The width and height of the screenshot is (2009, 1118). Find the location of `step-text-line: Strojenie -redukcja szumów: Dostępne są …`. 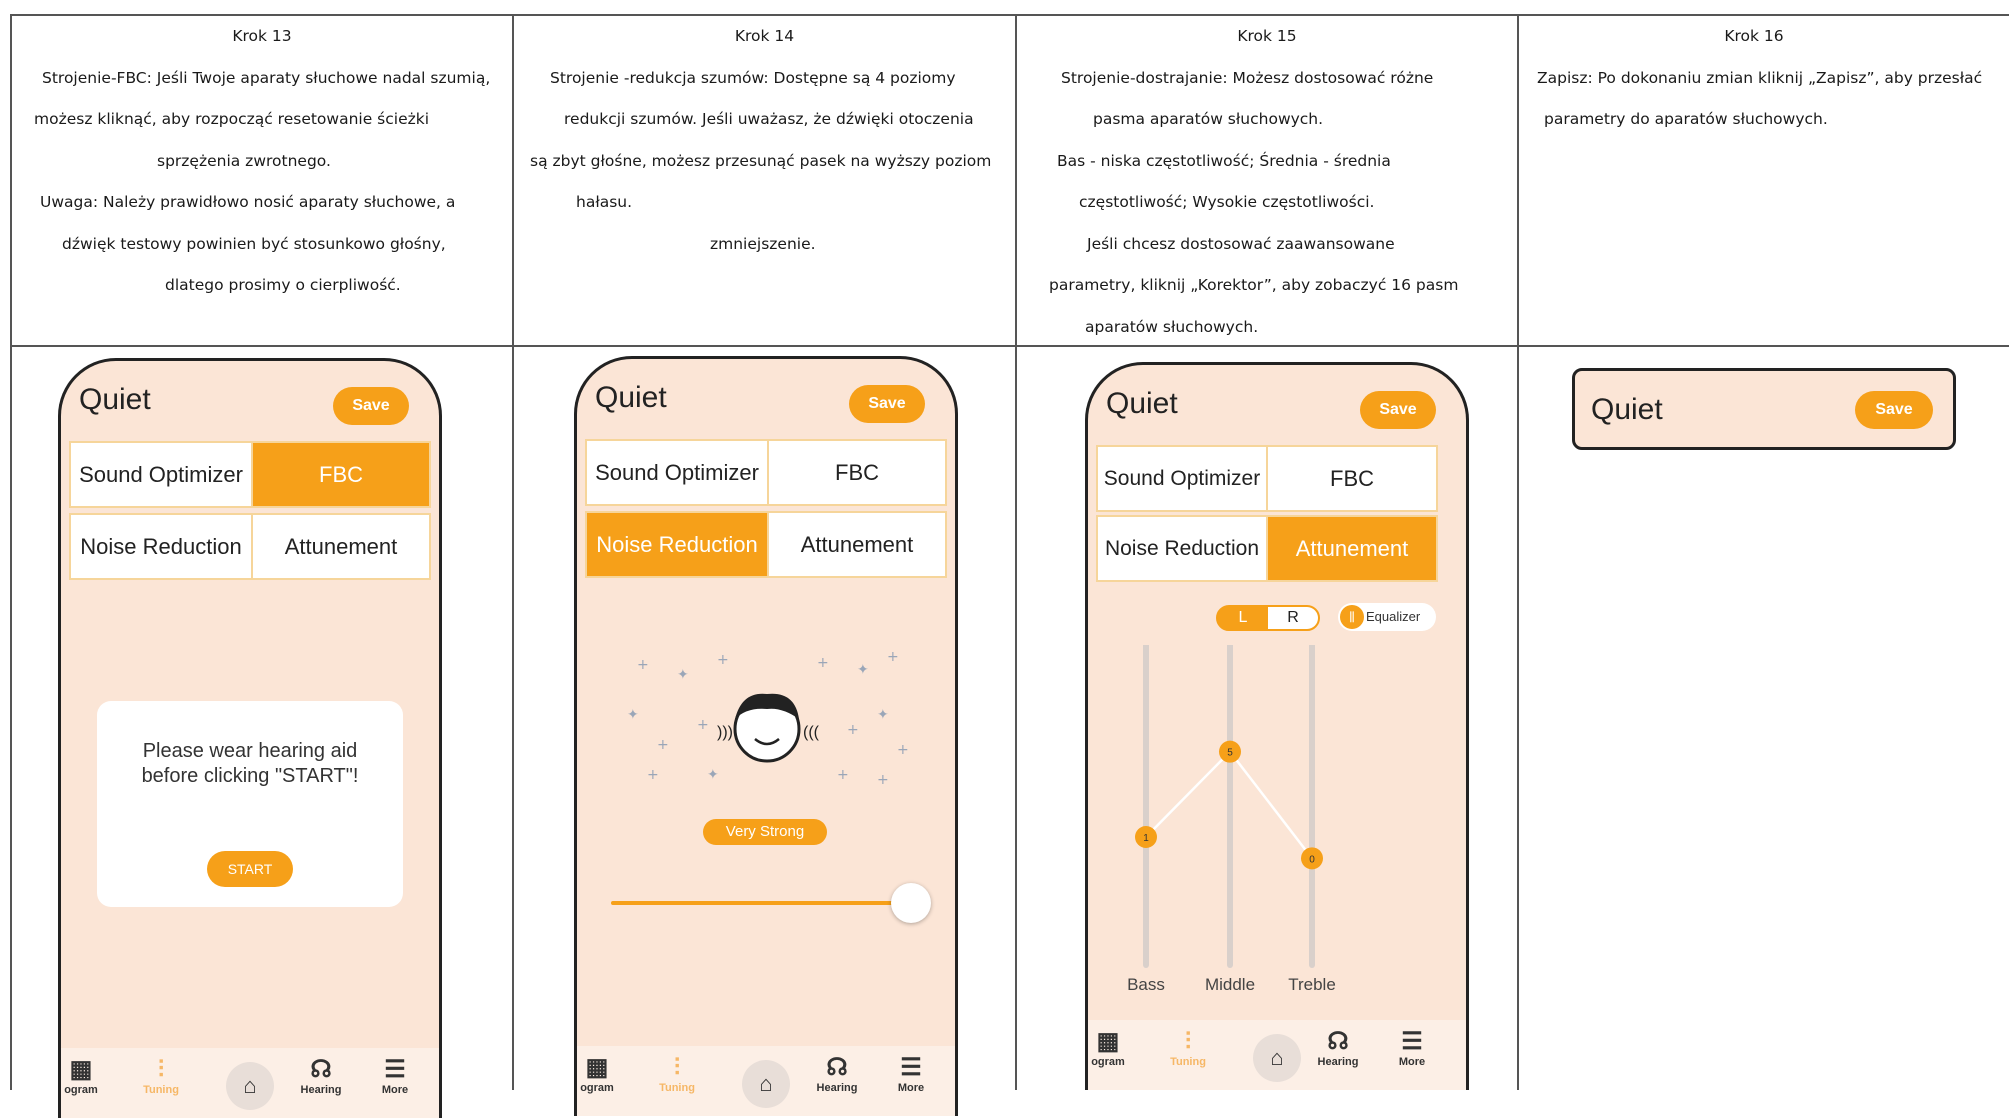

step-text-line: Strojenie -redukcja szumów: Dostępne są … is located at coordinates (753, 77).